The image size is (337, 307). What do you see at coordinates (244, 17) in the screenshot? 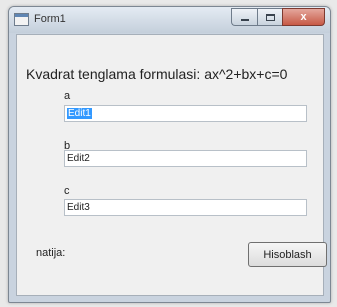
I see `minimize-button` at bounding box center [244, 17].